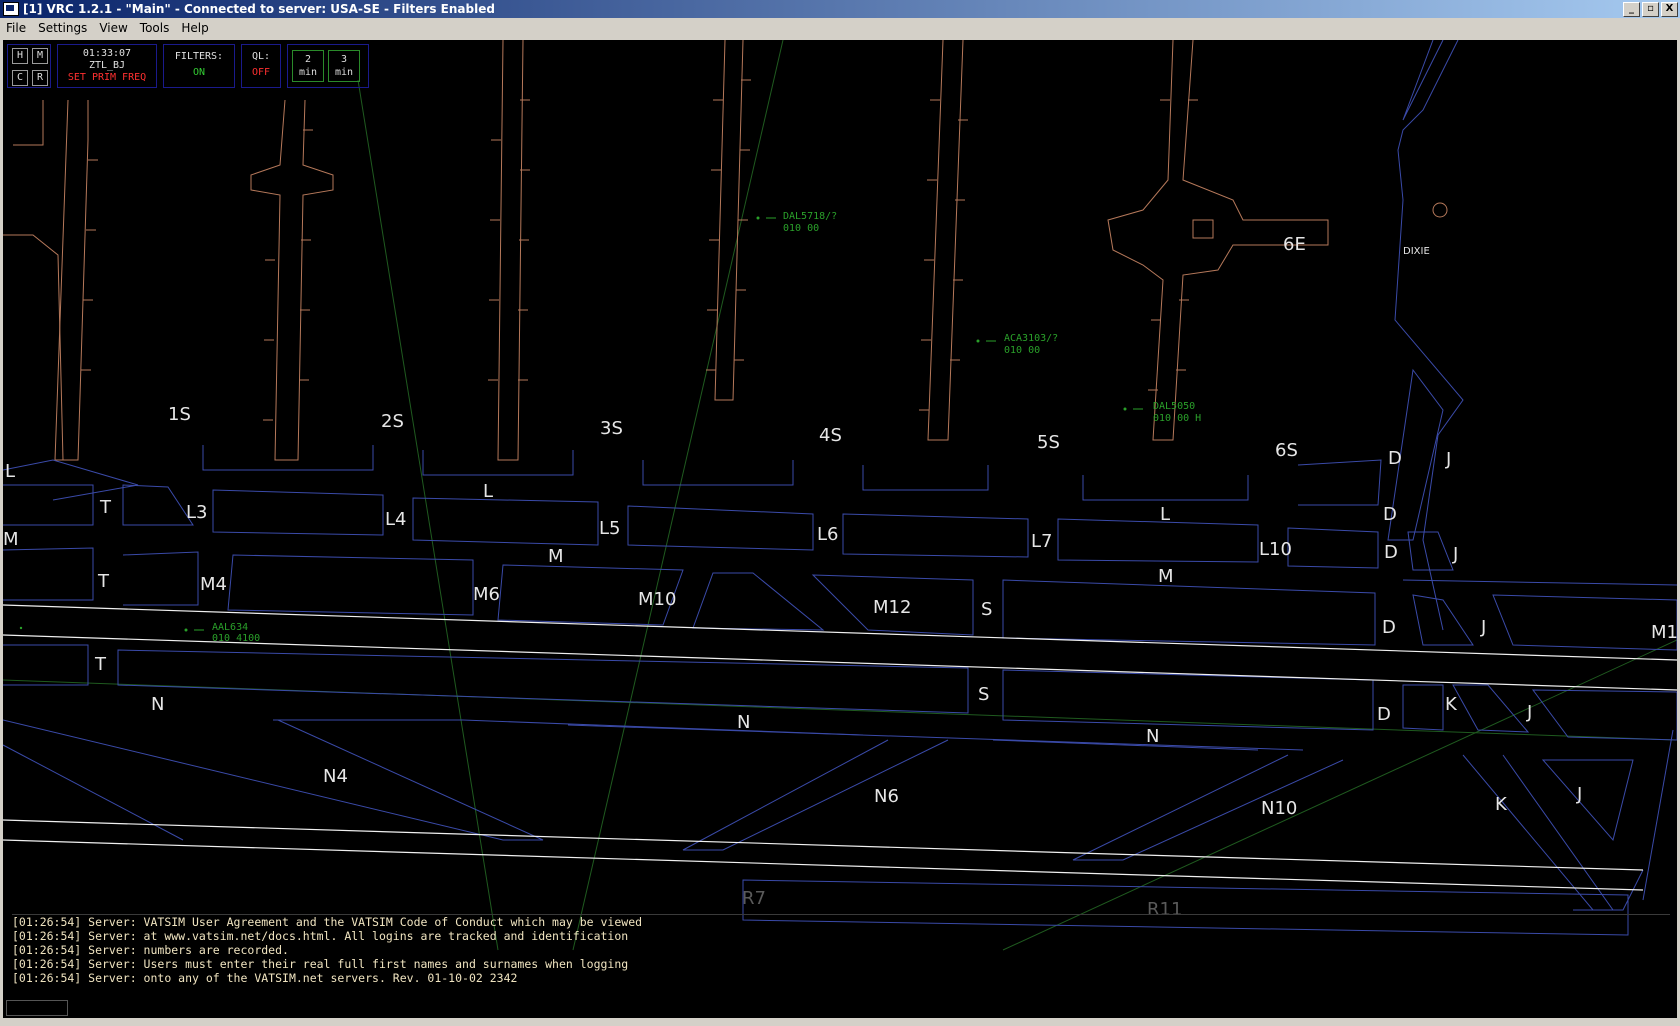 This screenshot has height=1026, width=1680. What do you see at coordinates (261, 56) in the screenshot?
I see `ql-label: QL:` at bounding box center [261, 56].